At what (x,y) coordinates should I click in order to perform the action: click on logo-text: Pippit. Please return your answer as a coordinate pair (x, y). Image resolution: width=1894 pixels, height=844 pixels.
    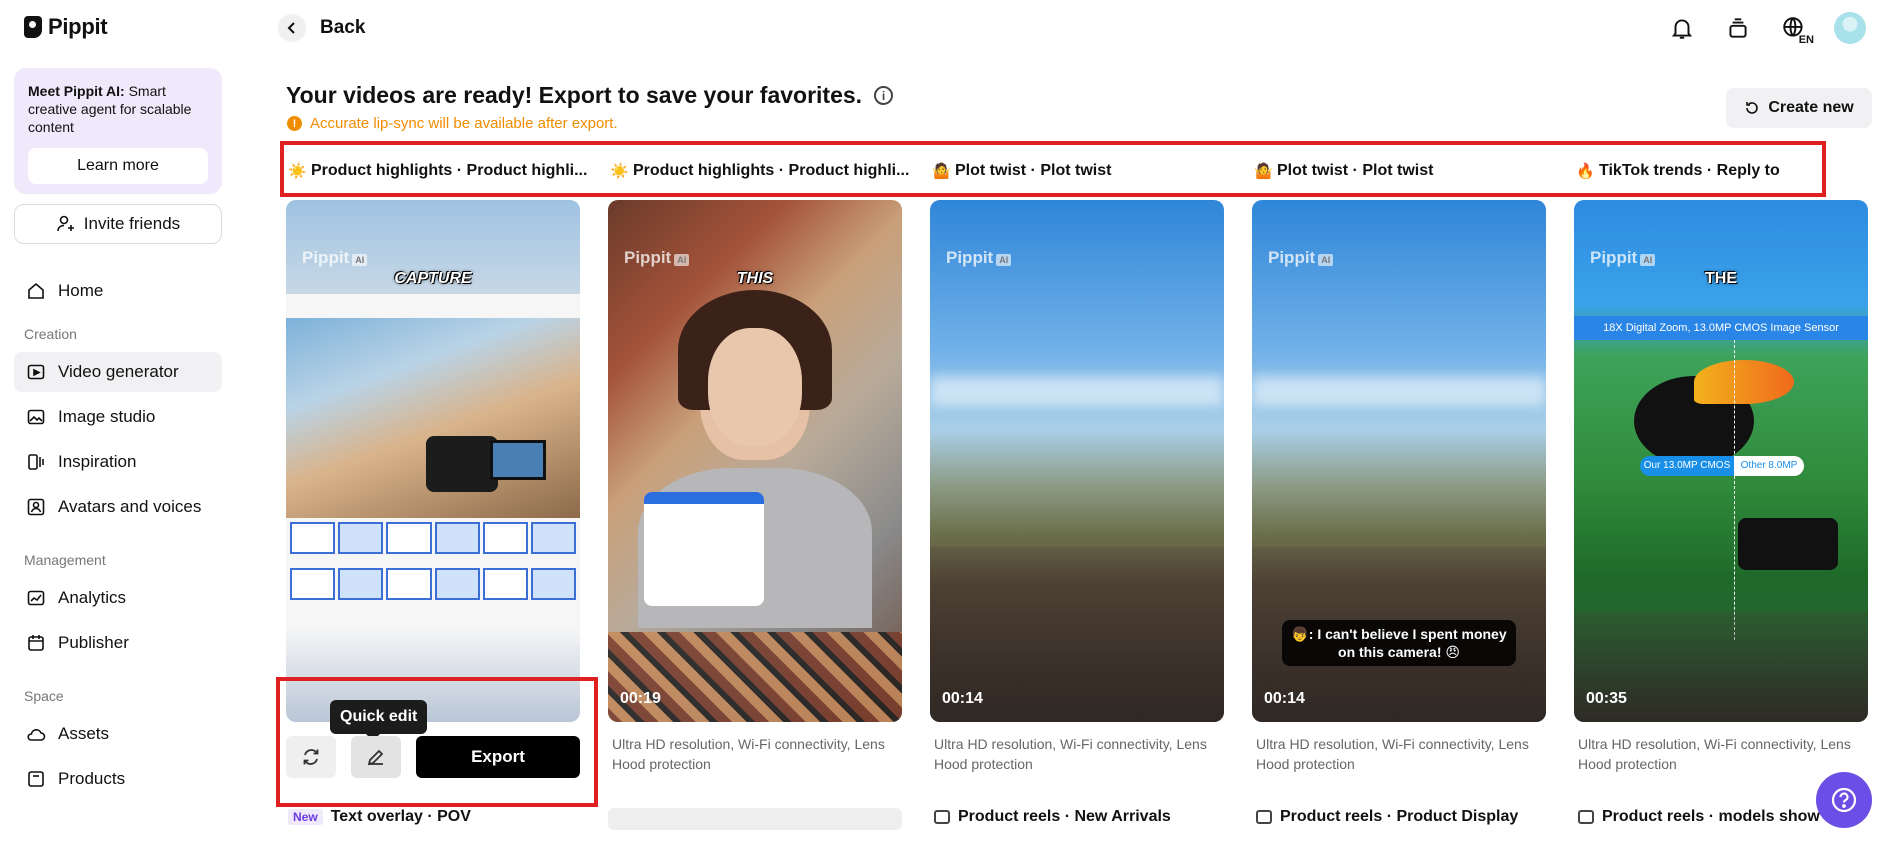
    Looking at the image, I should click on (78, 26).